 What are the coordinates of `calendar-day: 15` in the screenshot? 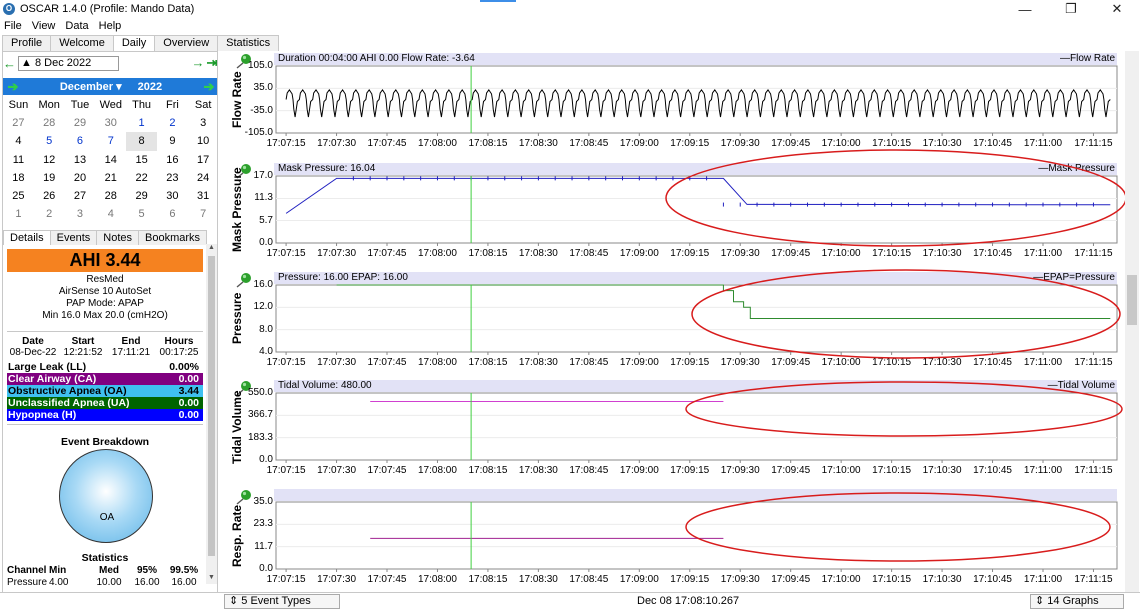 It's located at (141, 160).